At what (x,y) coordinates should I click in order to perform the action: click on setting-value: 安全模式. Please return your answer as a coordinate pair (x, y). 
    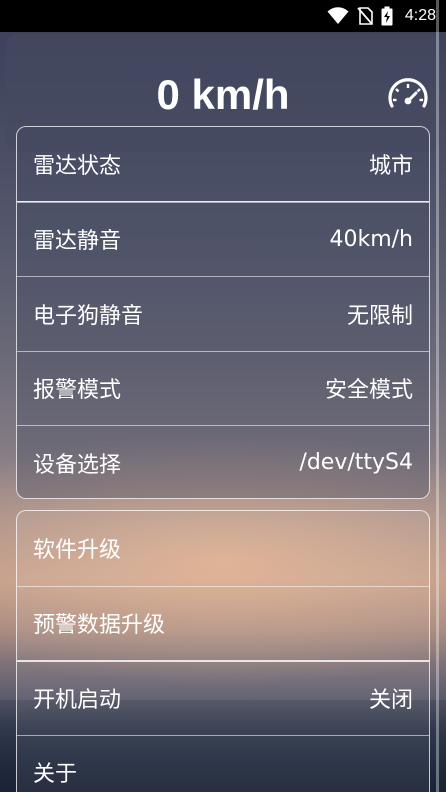
    Looking at the image, I should click on (368, 391).